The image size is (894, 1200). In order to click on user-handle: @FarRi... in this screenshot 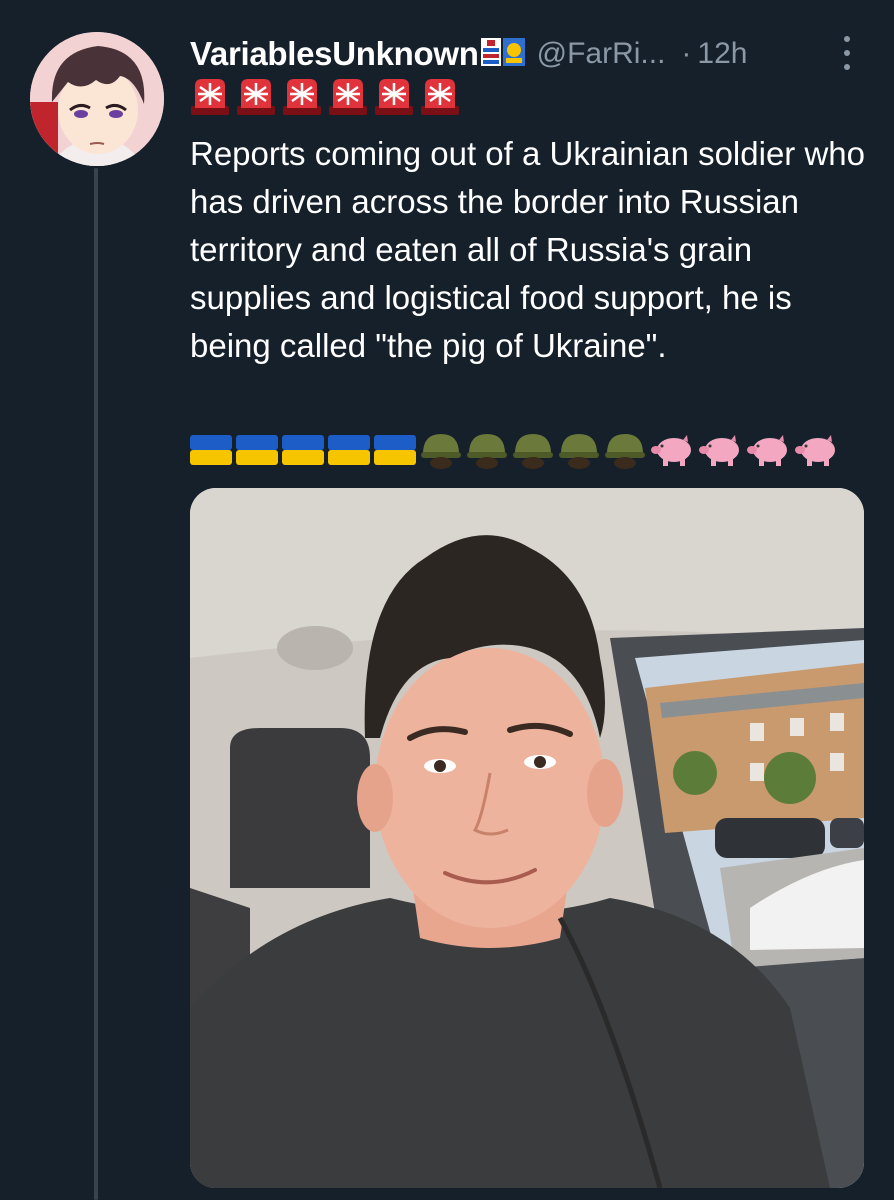, I will do `click(601, 54)`.